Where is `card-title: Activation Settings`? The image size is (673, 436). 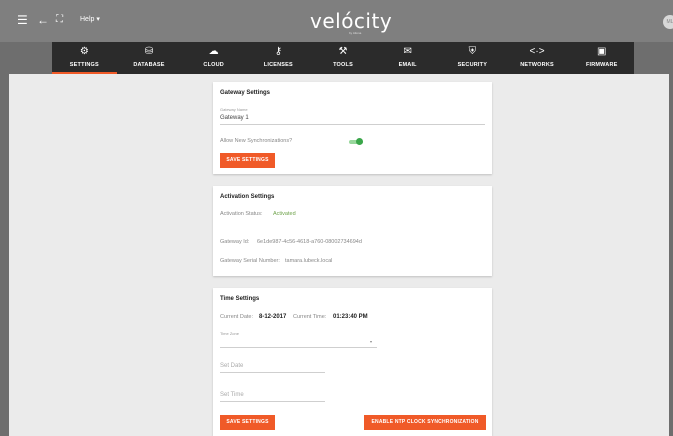 card-title: Activation Settings is located at coordinates (247, 197).